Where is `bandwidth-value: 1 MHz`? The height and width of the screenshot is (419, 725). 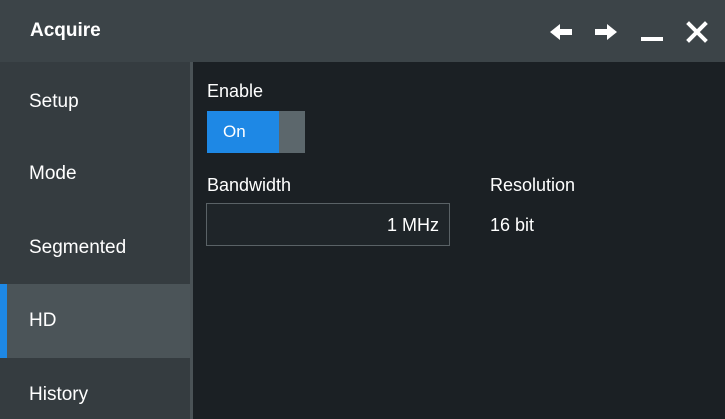
bandwidth-value: 1 MHz is located at coordinates (412, 225).